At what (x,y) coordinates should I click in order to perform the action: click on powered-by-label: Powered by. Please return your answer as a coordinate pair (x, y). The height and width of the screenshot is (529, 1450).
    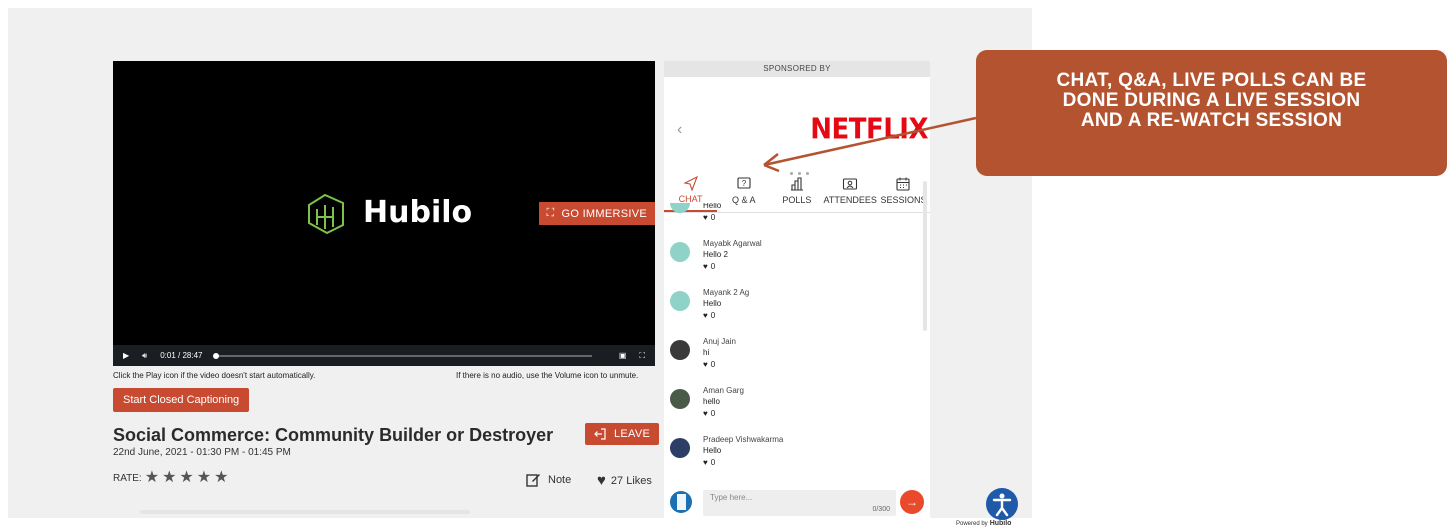
    Looking at the image, I should click on (972, 523).